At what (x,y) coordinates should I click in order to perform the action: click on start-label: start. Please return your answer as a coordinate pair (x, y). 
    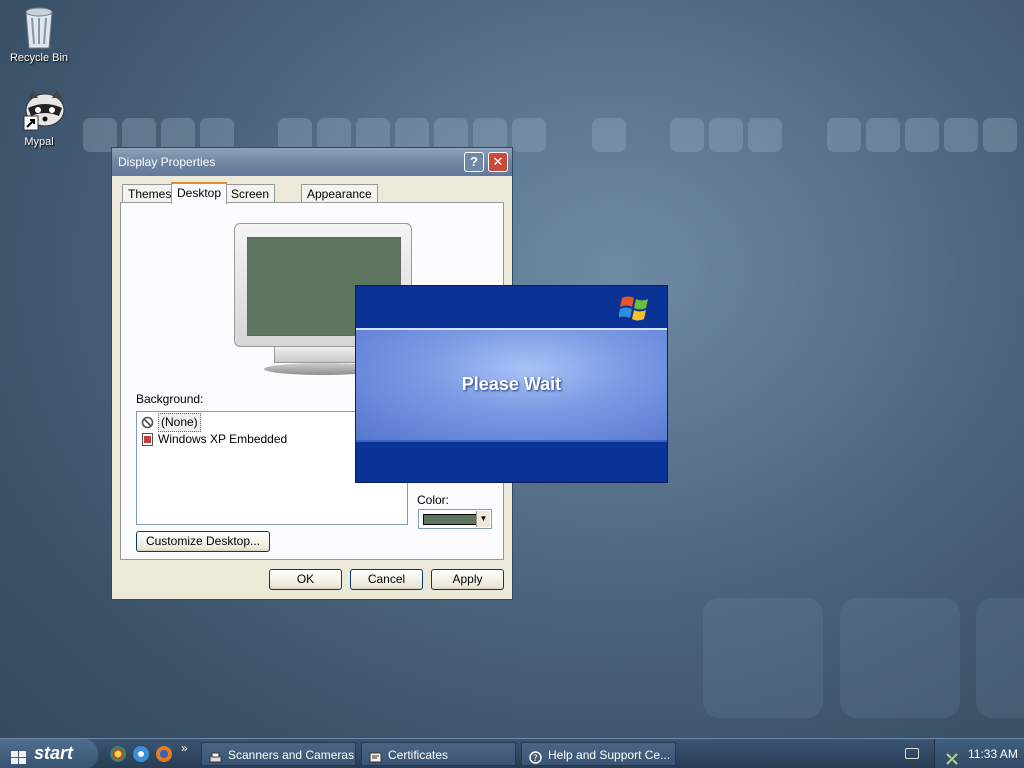
    Looking at the image, I should click on (54, 753).